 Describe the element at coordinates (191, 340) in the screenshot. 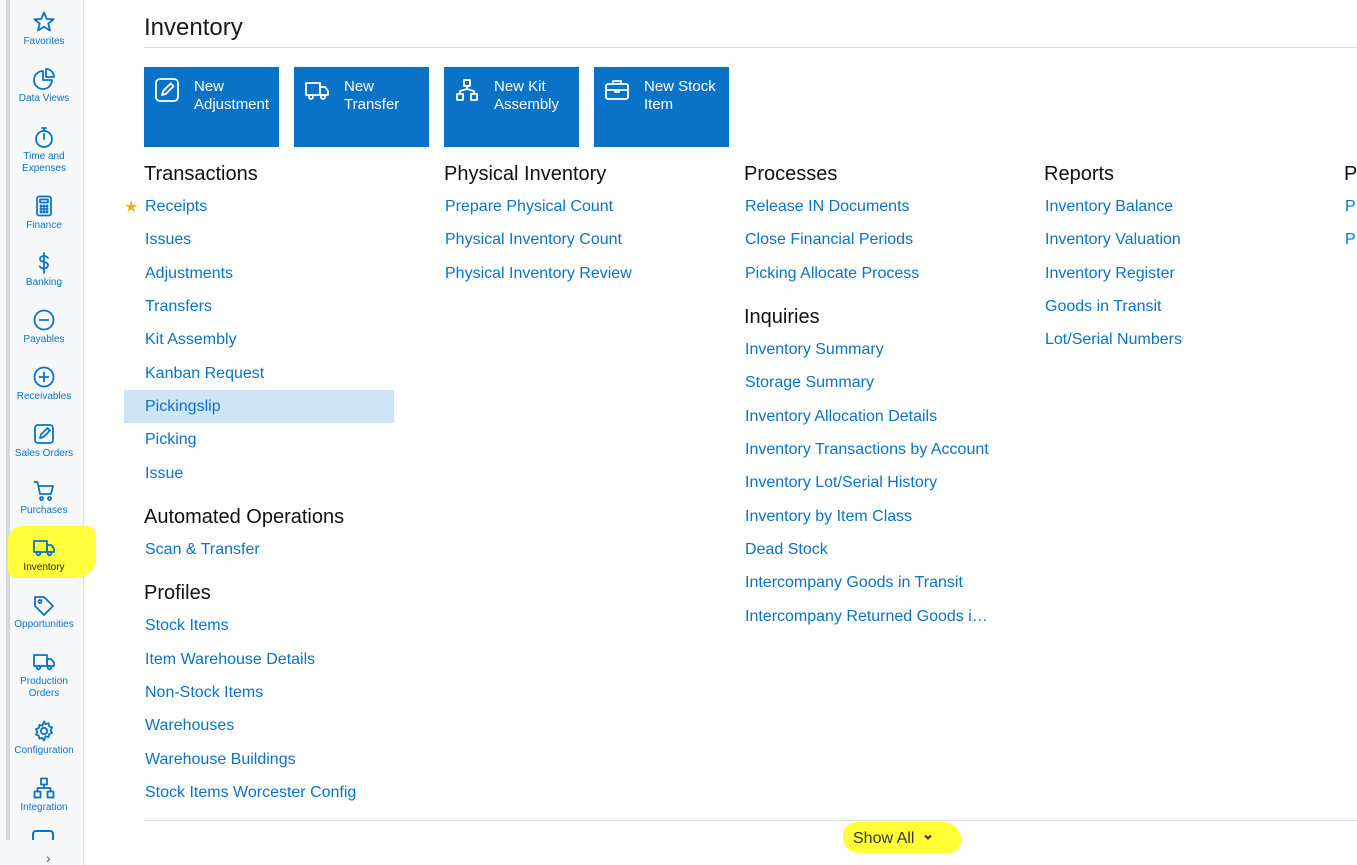

I see `link-kit-assembly: Kit Assembly` at that location.